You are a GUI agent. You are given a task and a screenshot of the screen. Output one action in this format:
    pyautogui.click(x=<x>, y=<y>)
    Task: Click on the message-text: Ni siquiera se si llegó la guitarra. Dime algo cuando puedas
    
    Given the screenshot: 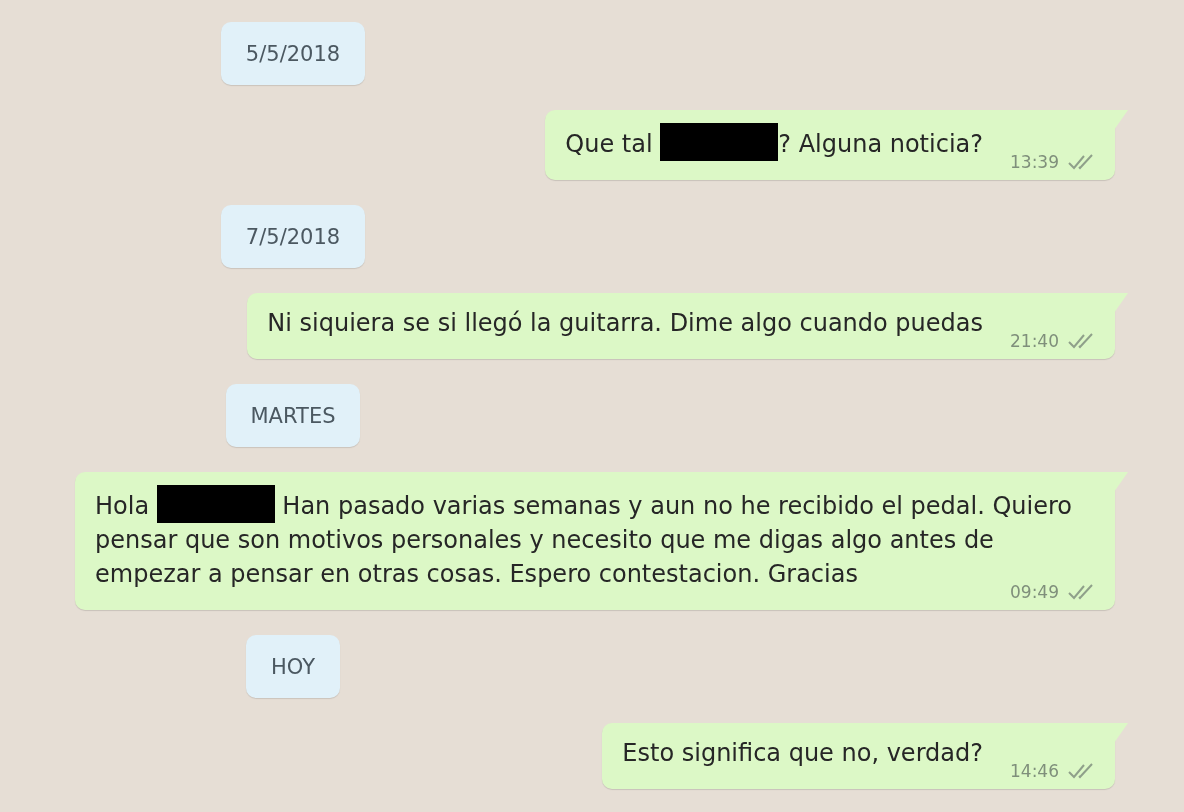 What is the action you would take?
    pyautogui.click(x=625, y=323)
    